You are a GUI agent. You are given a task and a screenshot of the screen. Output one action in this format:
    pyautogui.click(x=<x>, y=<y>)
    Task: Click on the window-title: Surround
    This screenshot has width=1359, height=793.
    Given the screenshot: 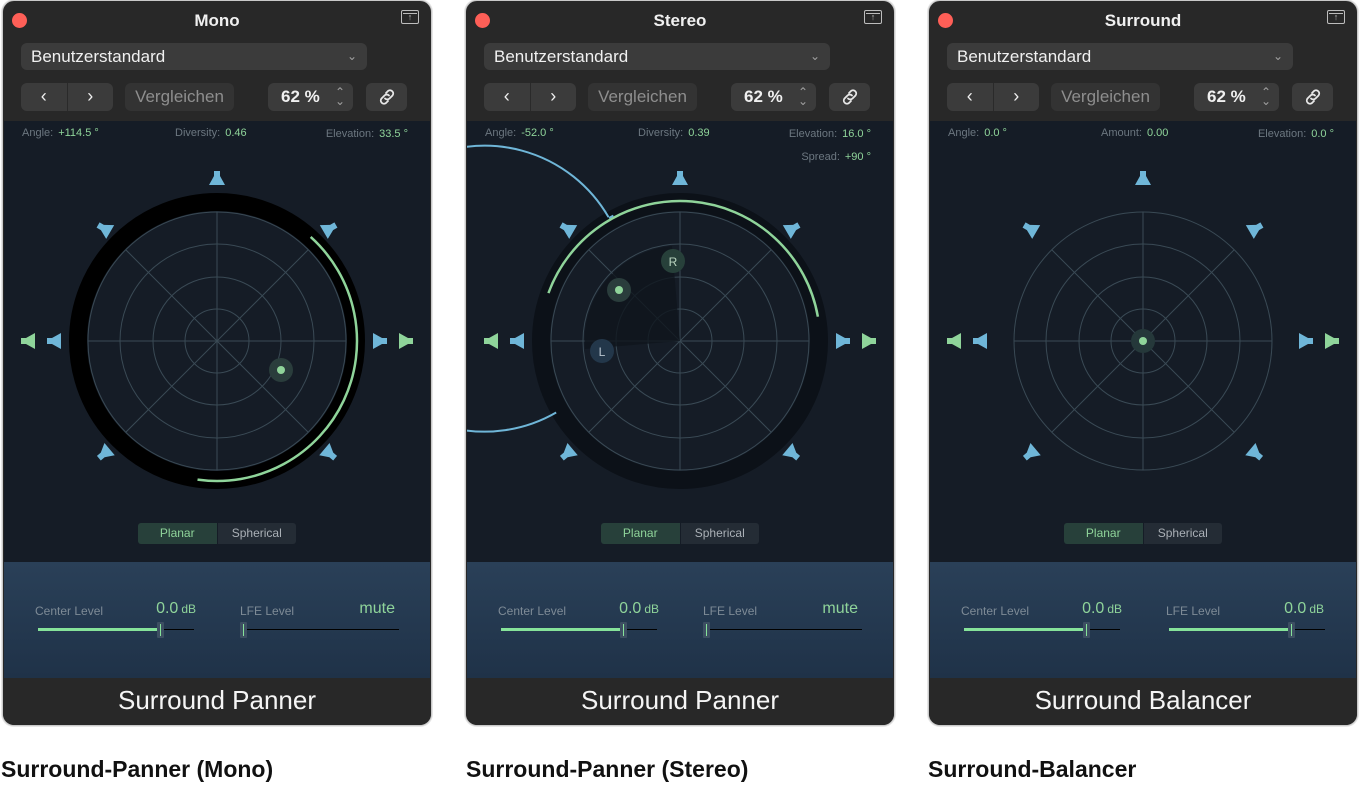 What is the action you would take?
    pyautogui.click(x=1143, y=20)
    